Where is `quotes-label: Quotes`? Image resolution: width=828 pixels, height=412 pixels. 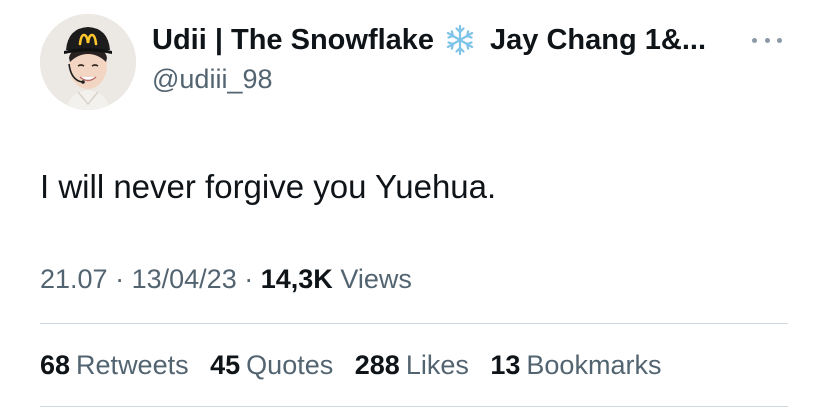 quotes-label: Quotes is located at coordinates (290, 365).